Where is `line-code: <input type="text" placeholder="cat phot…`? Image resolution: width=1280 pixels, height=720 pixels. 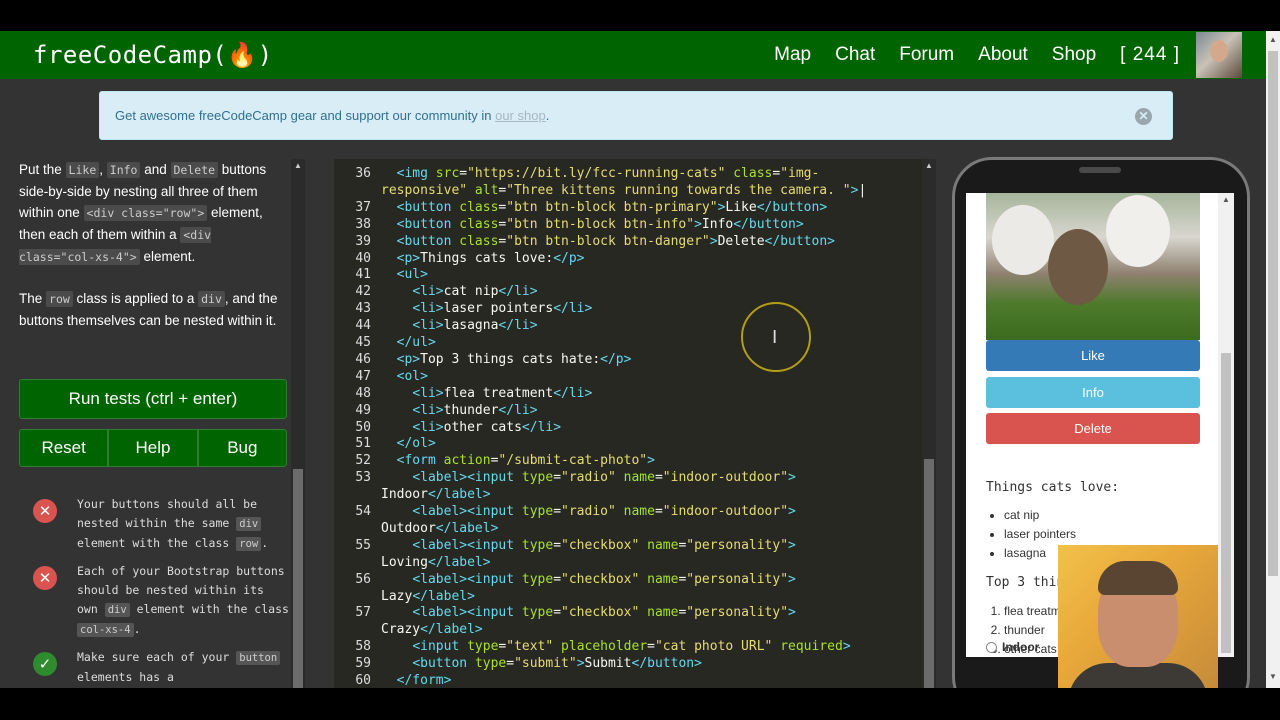 line-code: <input type="text" placeholder="cat phot… is located at coordinates (615, 646).